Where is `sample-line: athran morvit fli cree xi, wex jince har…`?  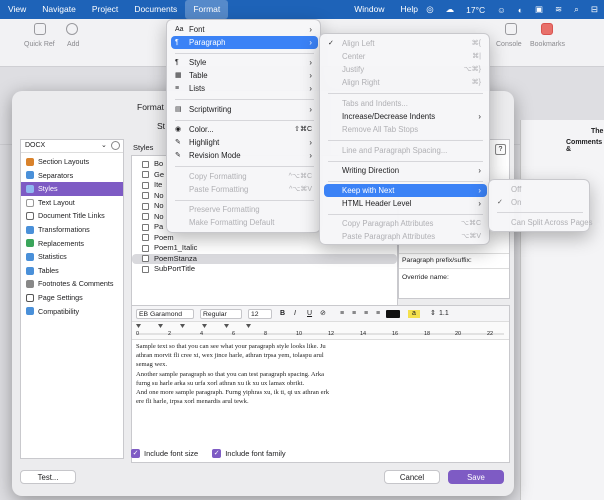 sample-line: athran morvit fli cree xi, wex jince har… is located at coordinates (230, 356).